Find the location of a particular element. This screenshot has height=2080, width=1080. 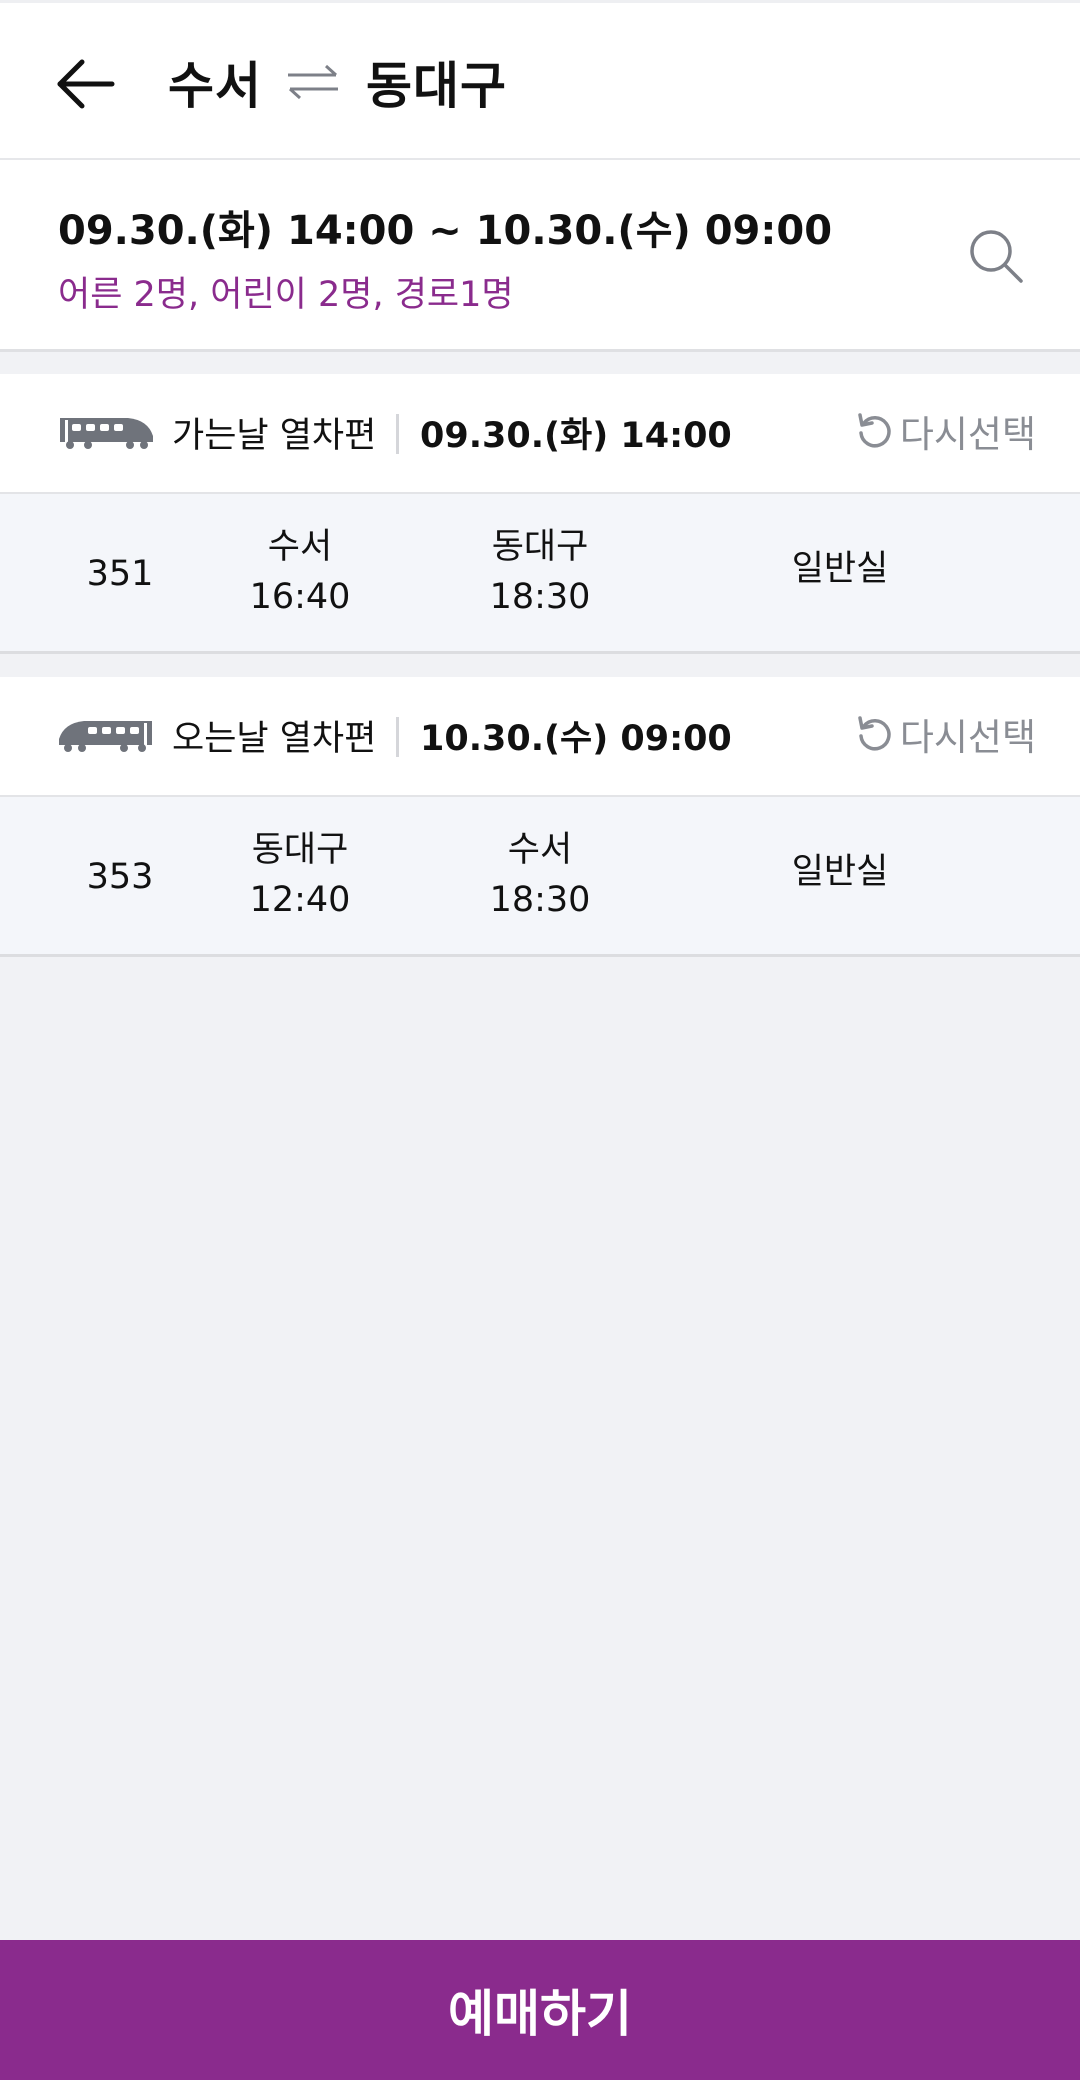

outbound-train-row: 351 수서 16:40 동대구 18:30 일반실 is located at coordinates (540, 574).